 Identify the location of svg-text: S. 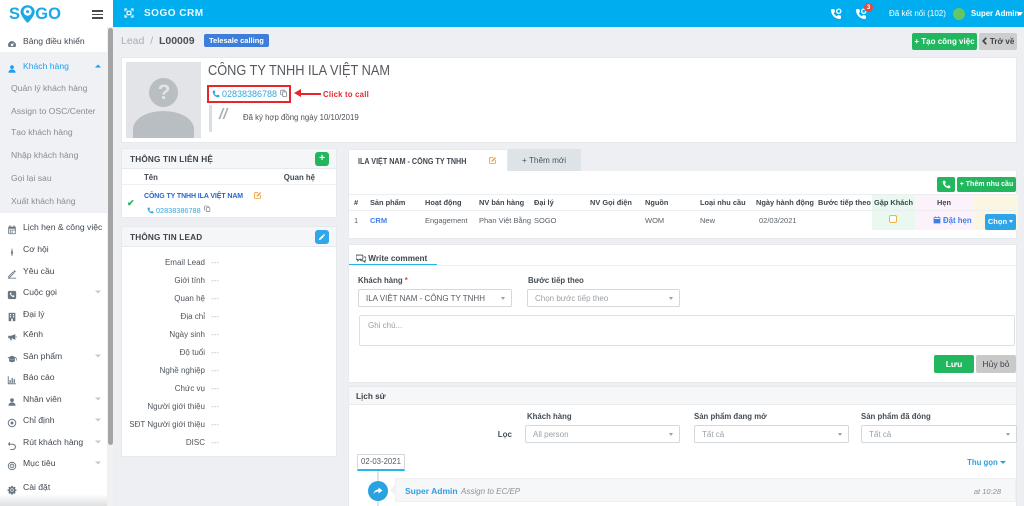
(14, 14).